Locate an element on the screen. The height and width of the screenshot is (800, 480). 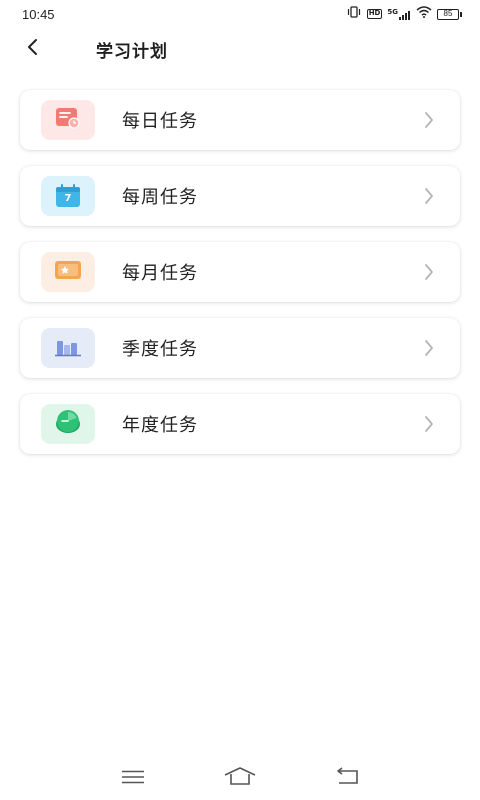
menu-button is located at coordinates (133, 778).